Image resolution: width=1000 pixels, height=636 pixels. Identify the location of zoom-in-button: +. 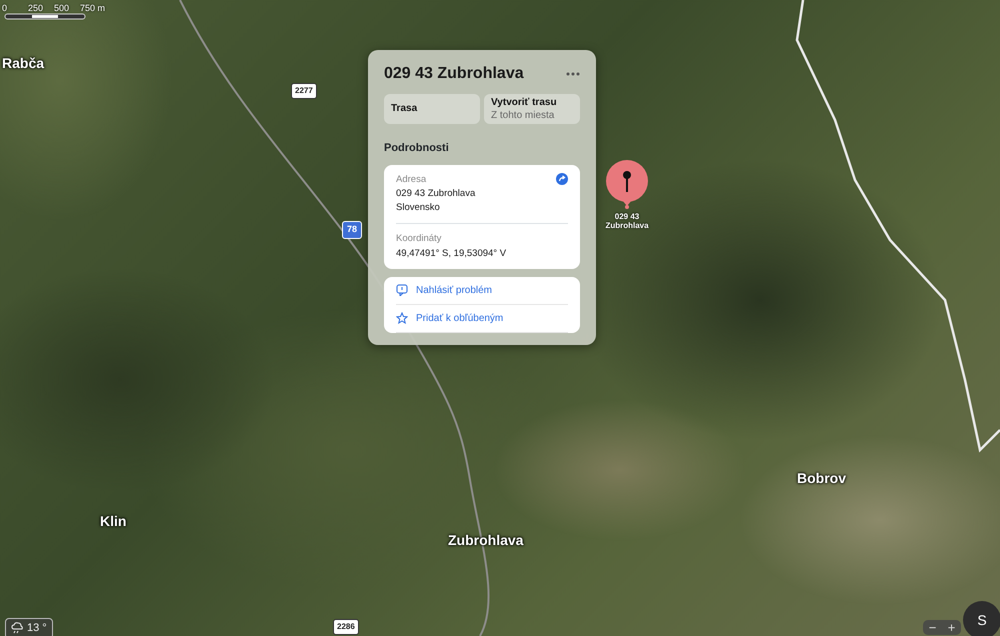
(951, 627).